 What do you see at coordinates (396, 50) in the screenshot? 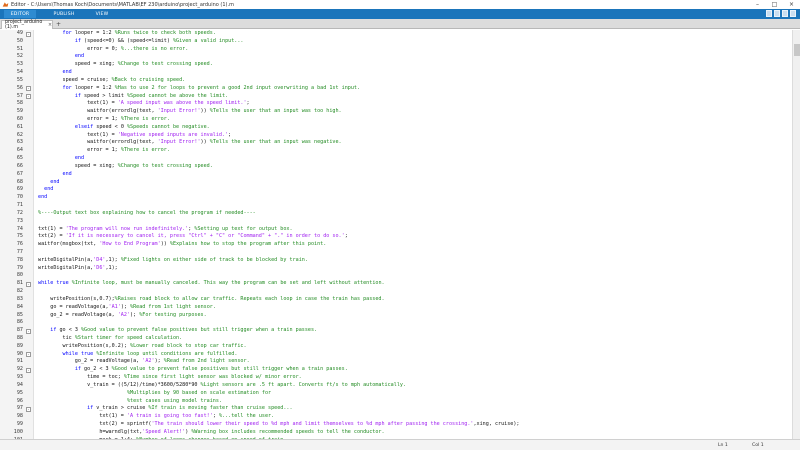
I see `code-line: 51 error = 0; %...there is no error.` at bounding box center [396, 50].